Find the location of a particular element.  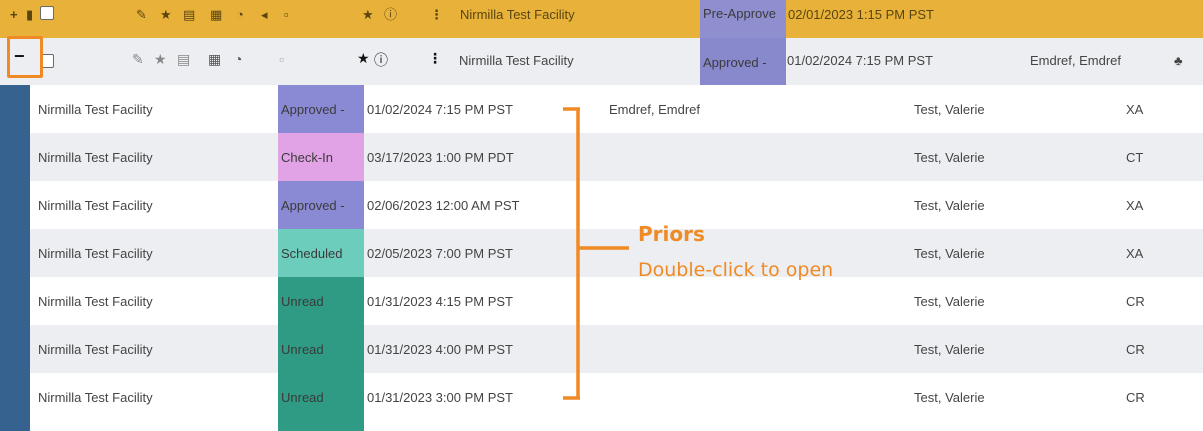

annotation-subtitle: Double-click to open is located at coordinates (736, 270).